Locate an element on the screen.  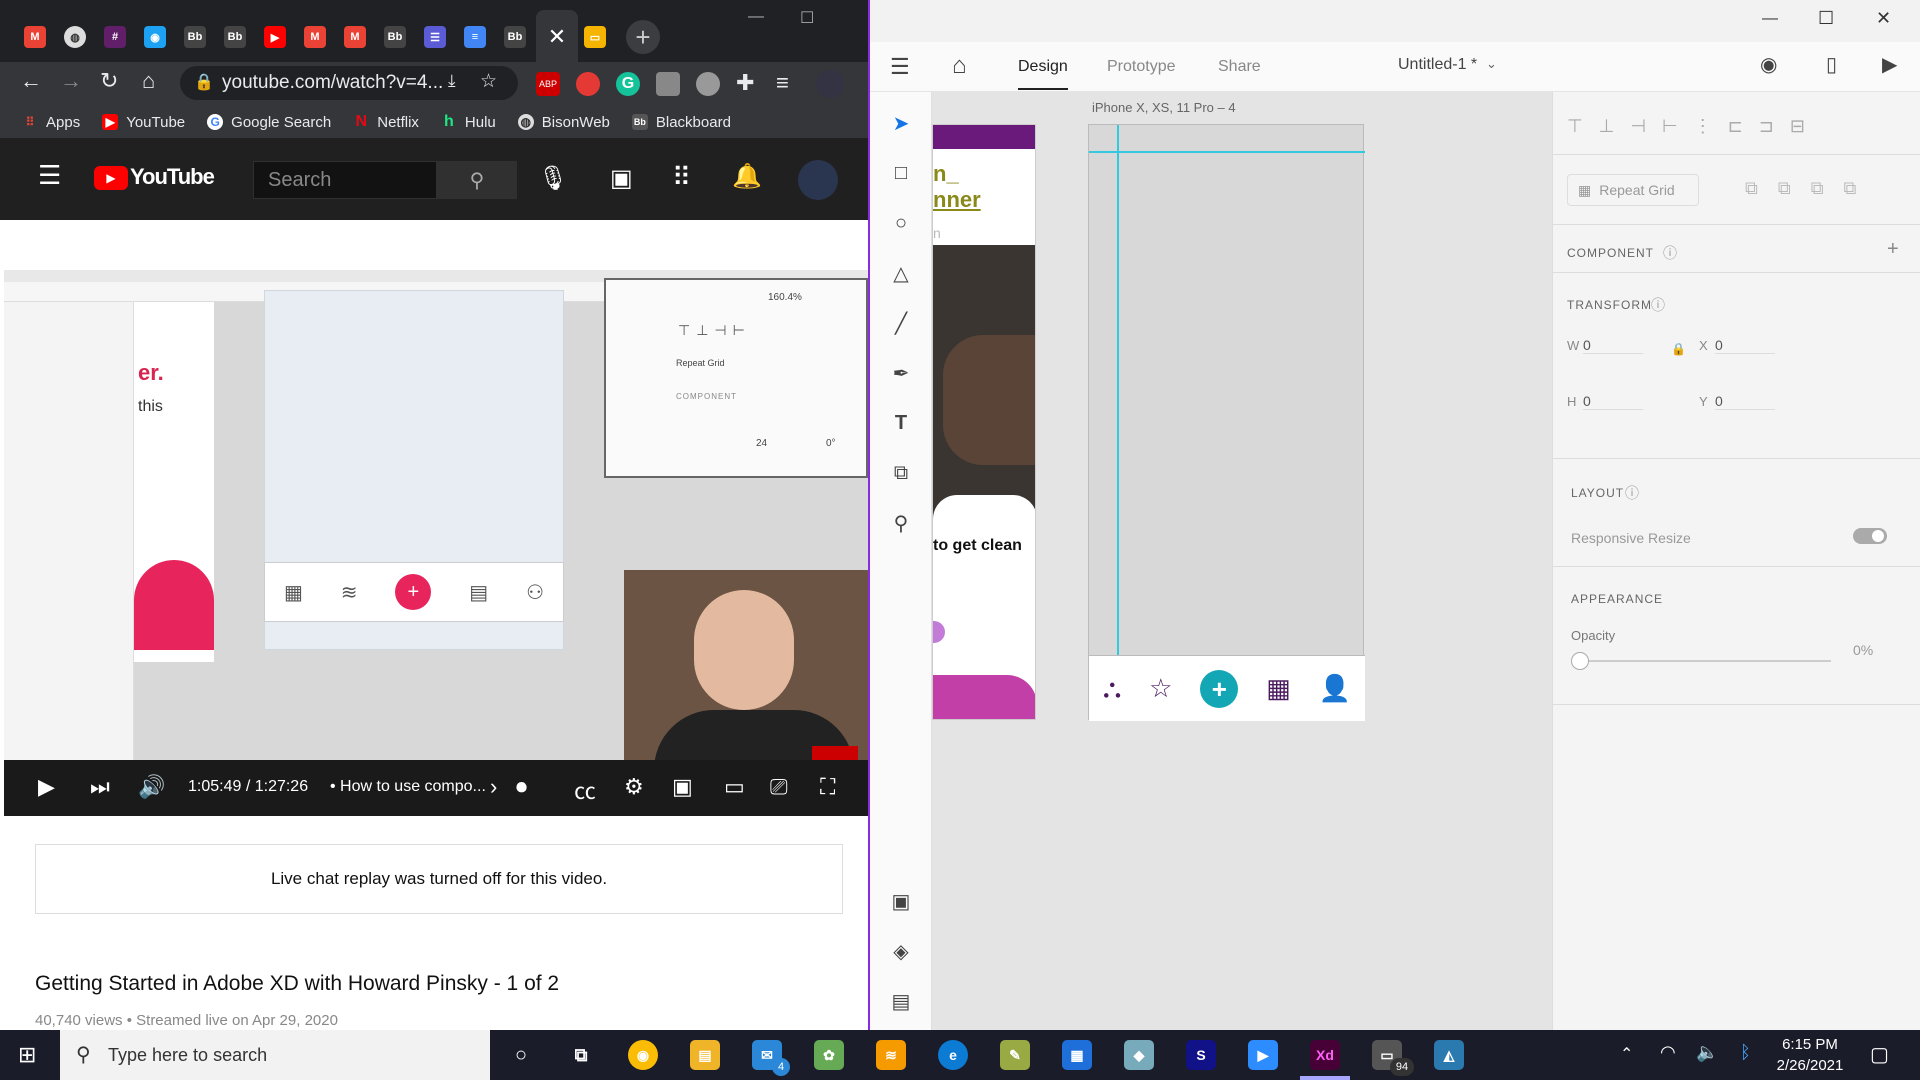
width-input: 0 is located at coordinates (1613, 345).